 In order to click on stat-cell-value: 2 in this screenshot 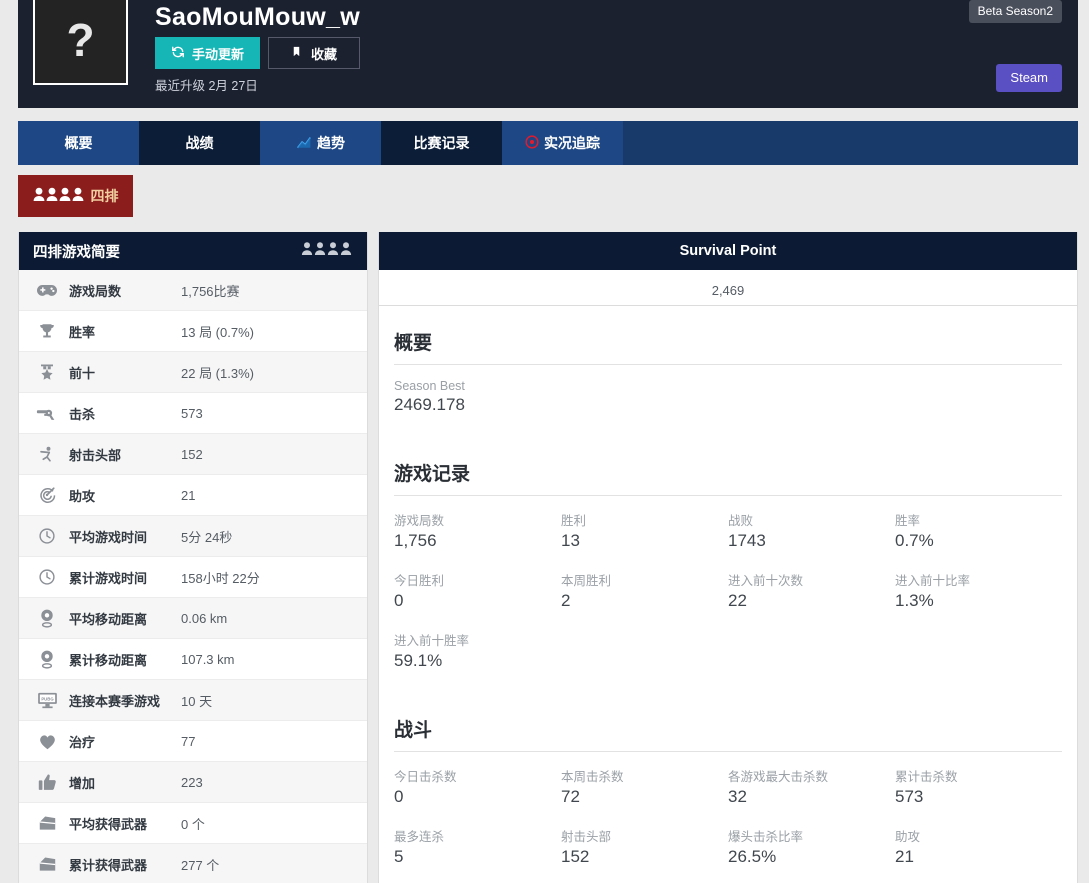, I will do `click(566, 600)`.